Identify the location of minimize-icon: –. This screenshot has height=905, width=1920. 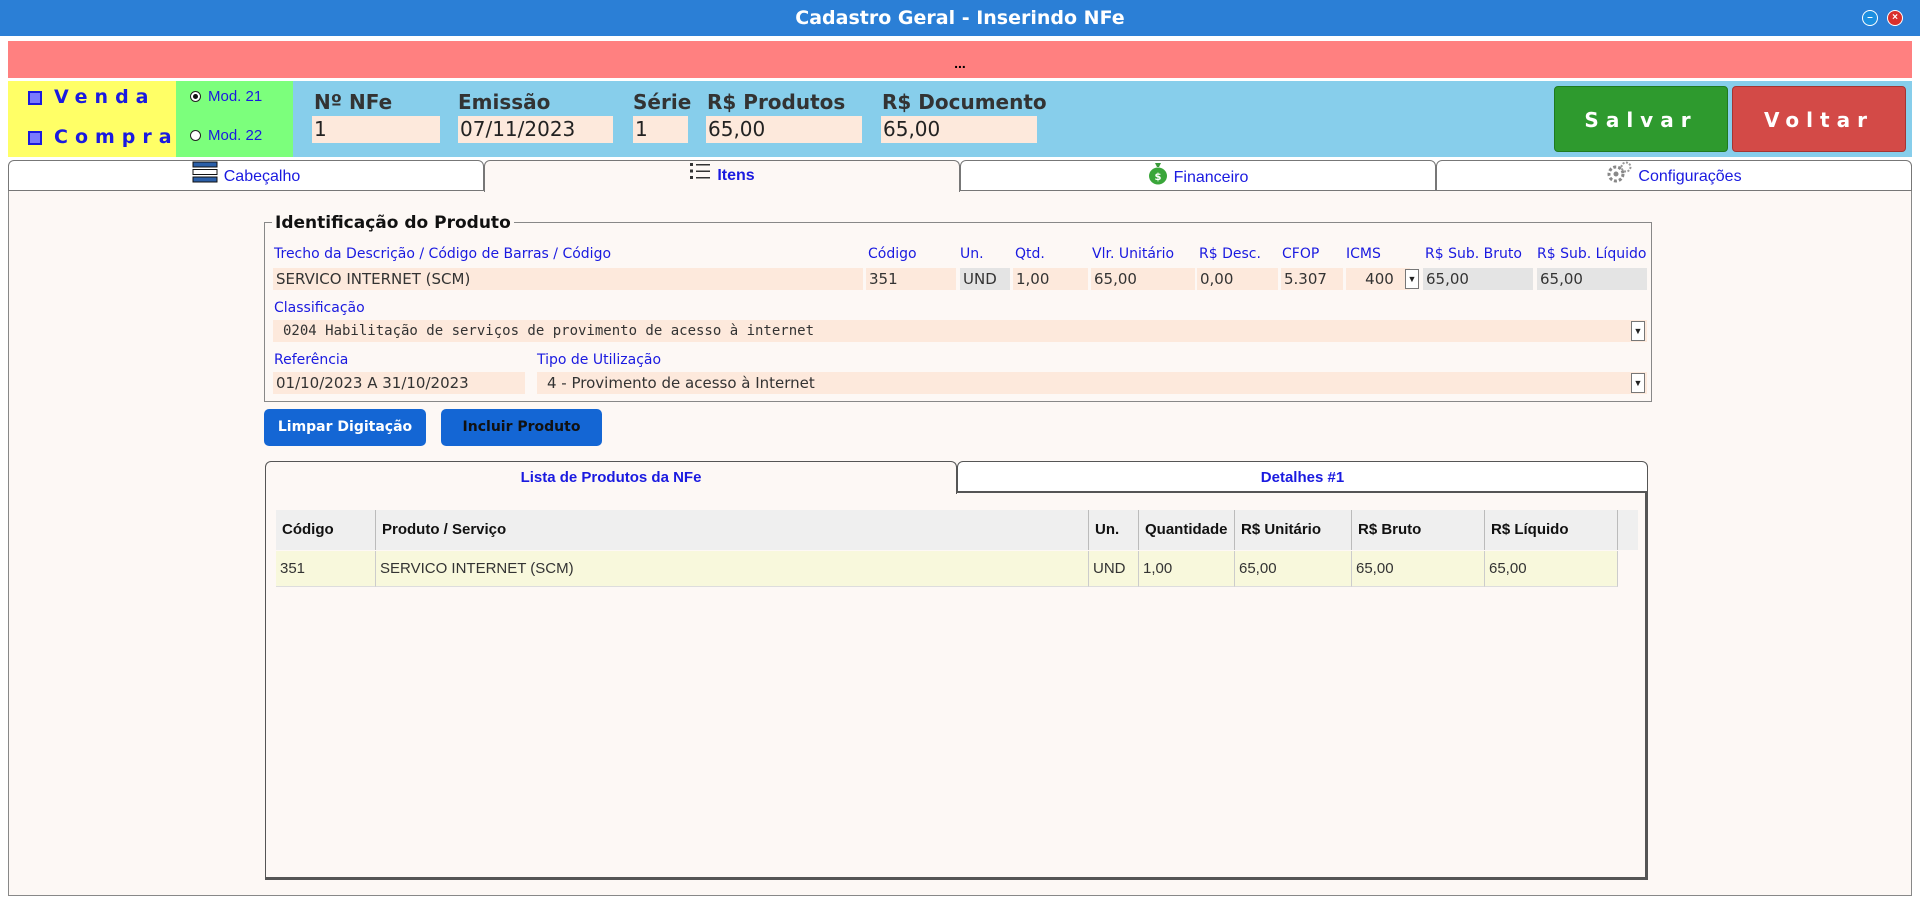
(1870, 18).